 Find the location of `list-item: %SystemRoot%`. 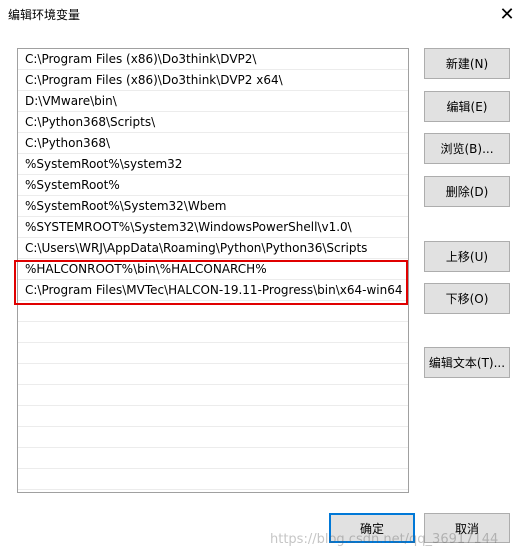

list-item: %SystemRoot% is located at coordinates (213, 185).